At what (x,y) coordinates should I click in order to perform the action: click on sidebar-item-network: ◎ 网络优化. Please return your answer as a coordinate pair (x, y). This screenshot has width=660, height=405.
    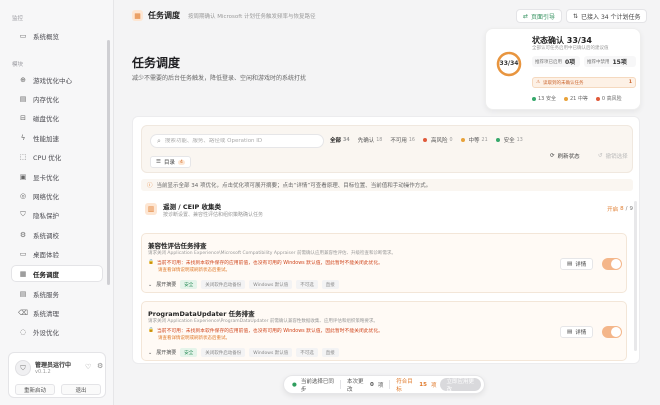
    Looking at the image, I should click on (57, 195).